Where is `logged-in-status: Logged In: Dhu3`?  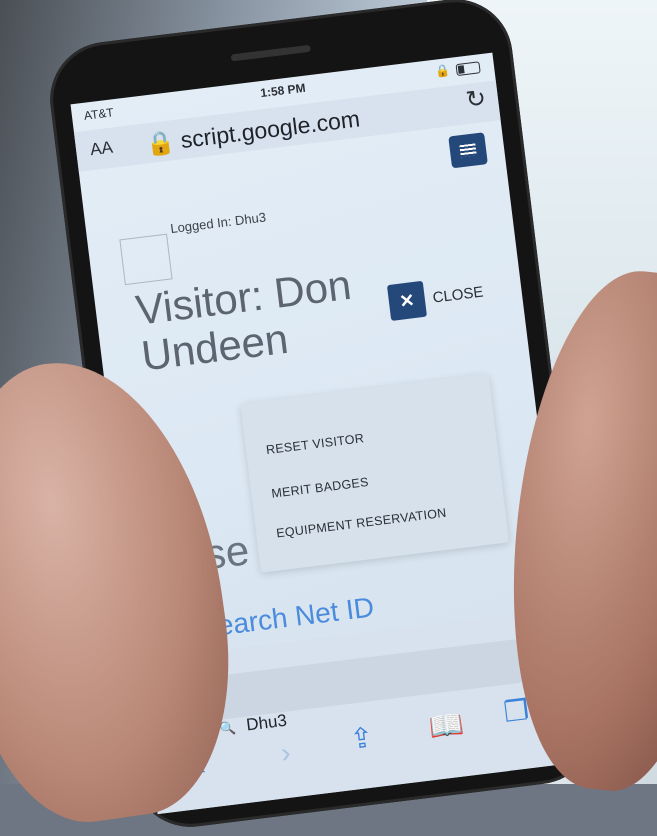
logged-in-status: Logged In: Dhu3 is located at coordinates (218, 223).